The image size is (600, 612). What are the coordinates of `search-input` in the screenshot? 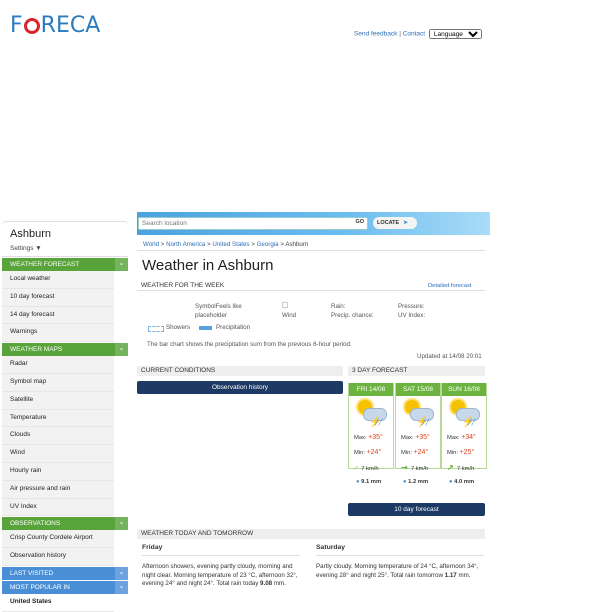 It's located at (243, 223).